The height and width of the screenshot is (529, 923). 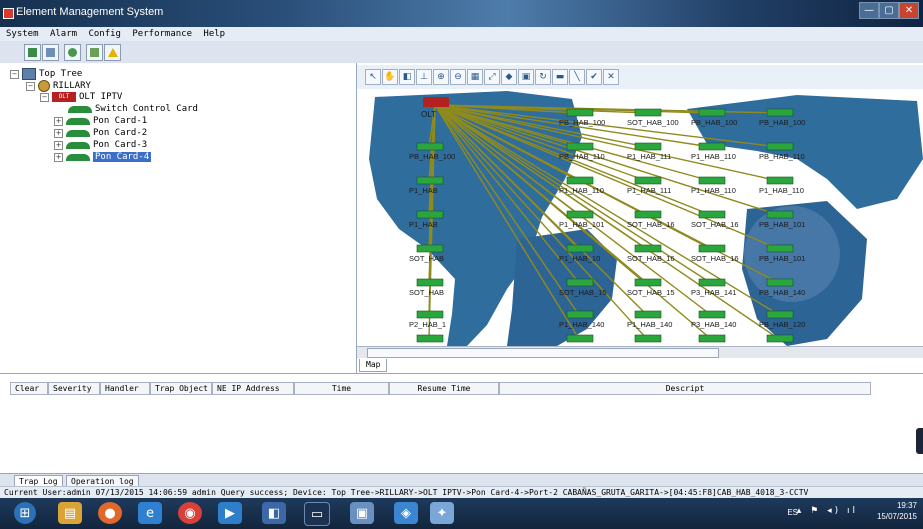 What do you see at coordinates (125, 388) in the screenshot?
I see `col-handler: Handler` at bounding box center [125, 388].